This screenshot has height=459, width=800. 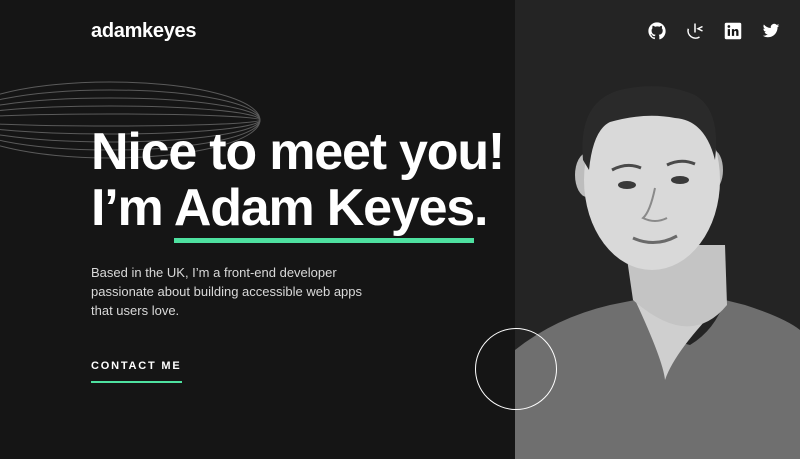 What do you see at coordinates (298, 152) in the screenshot?
I see `headline-line-1: Nice to meet you!` at bounding box center [298, 152].